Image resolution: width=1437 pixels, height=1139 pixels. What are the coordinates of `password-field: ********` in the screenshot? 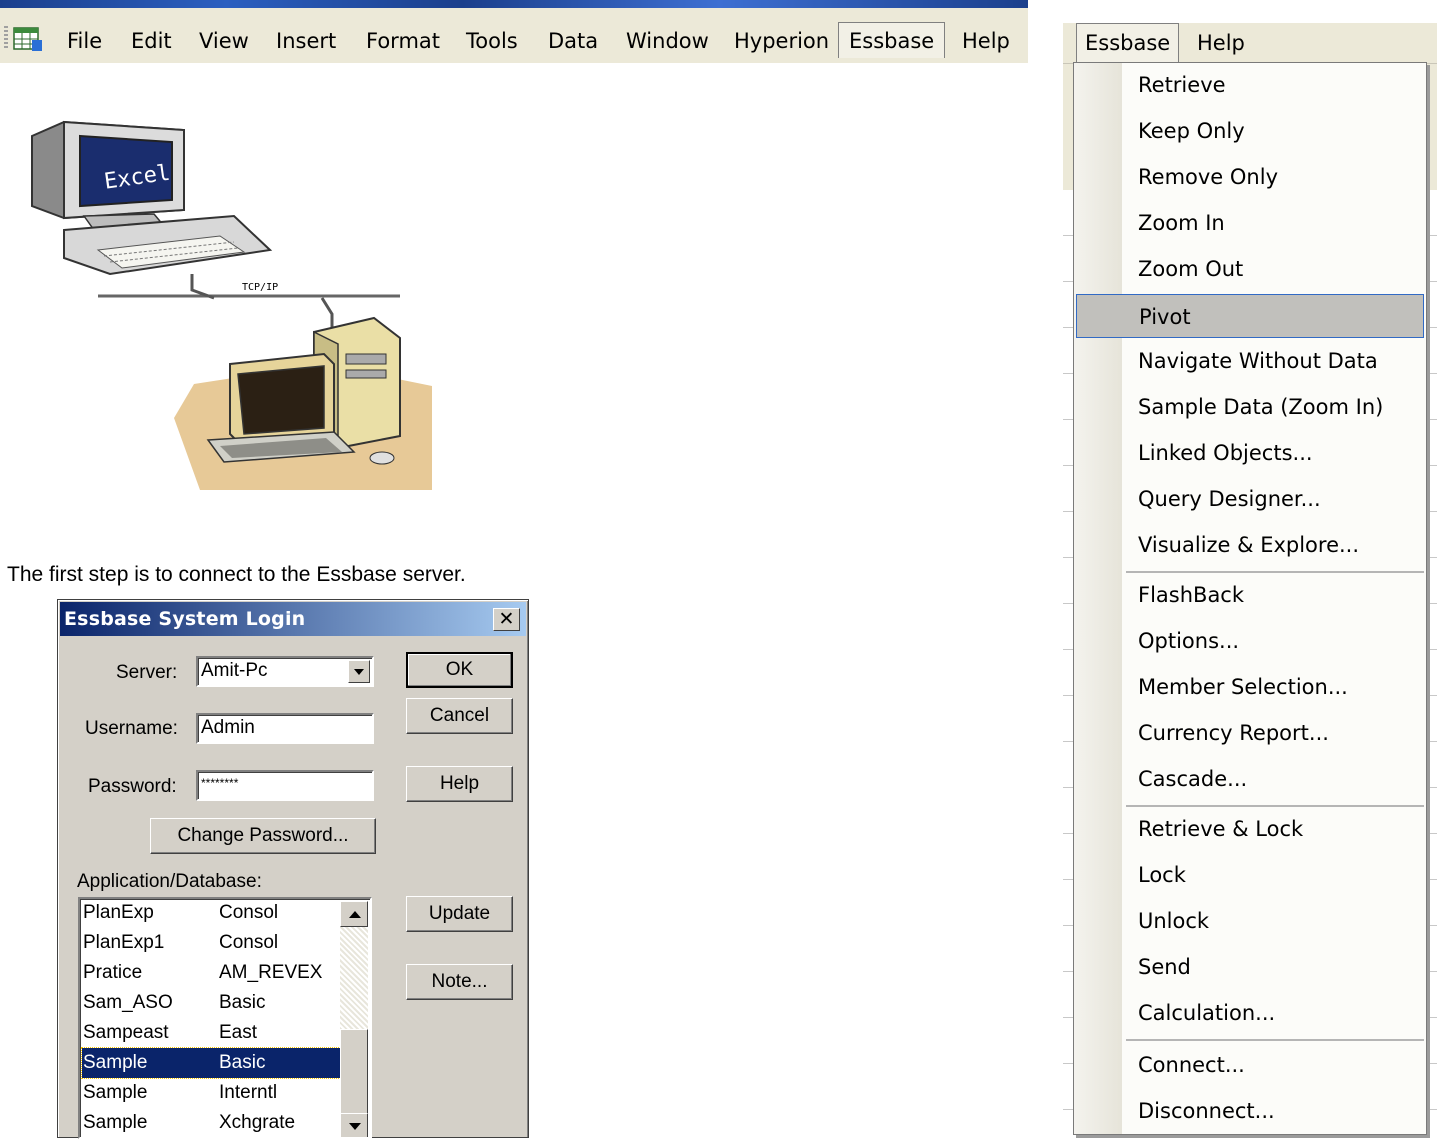 It's located at (285, 785).